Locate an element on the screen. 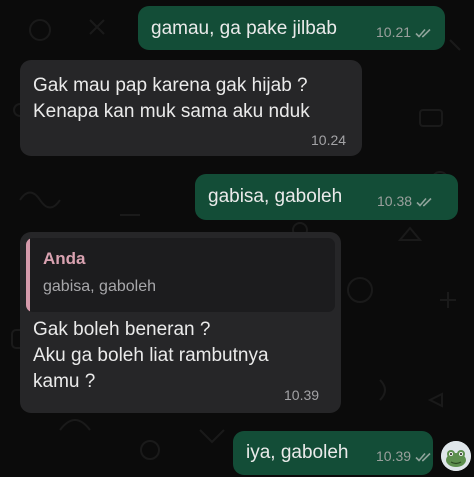 This screenshot has width=474, height=477. outgoing-message: gamau, ga pake jilbab 10.21 is located at coordinates (291, 28).